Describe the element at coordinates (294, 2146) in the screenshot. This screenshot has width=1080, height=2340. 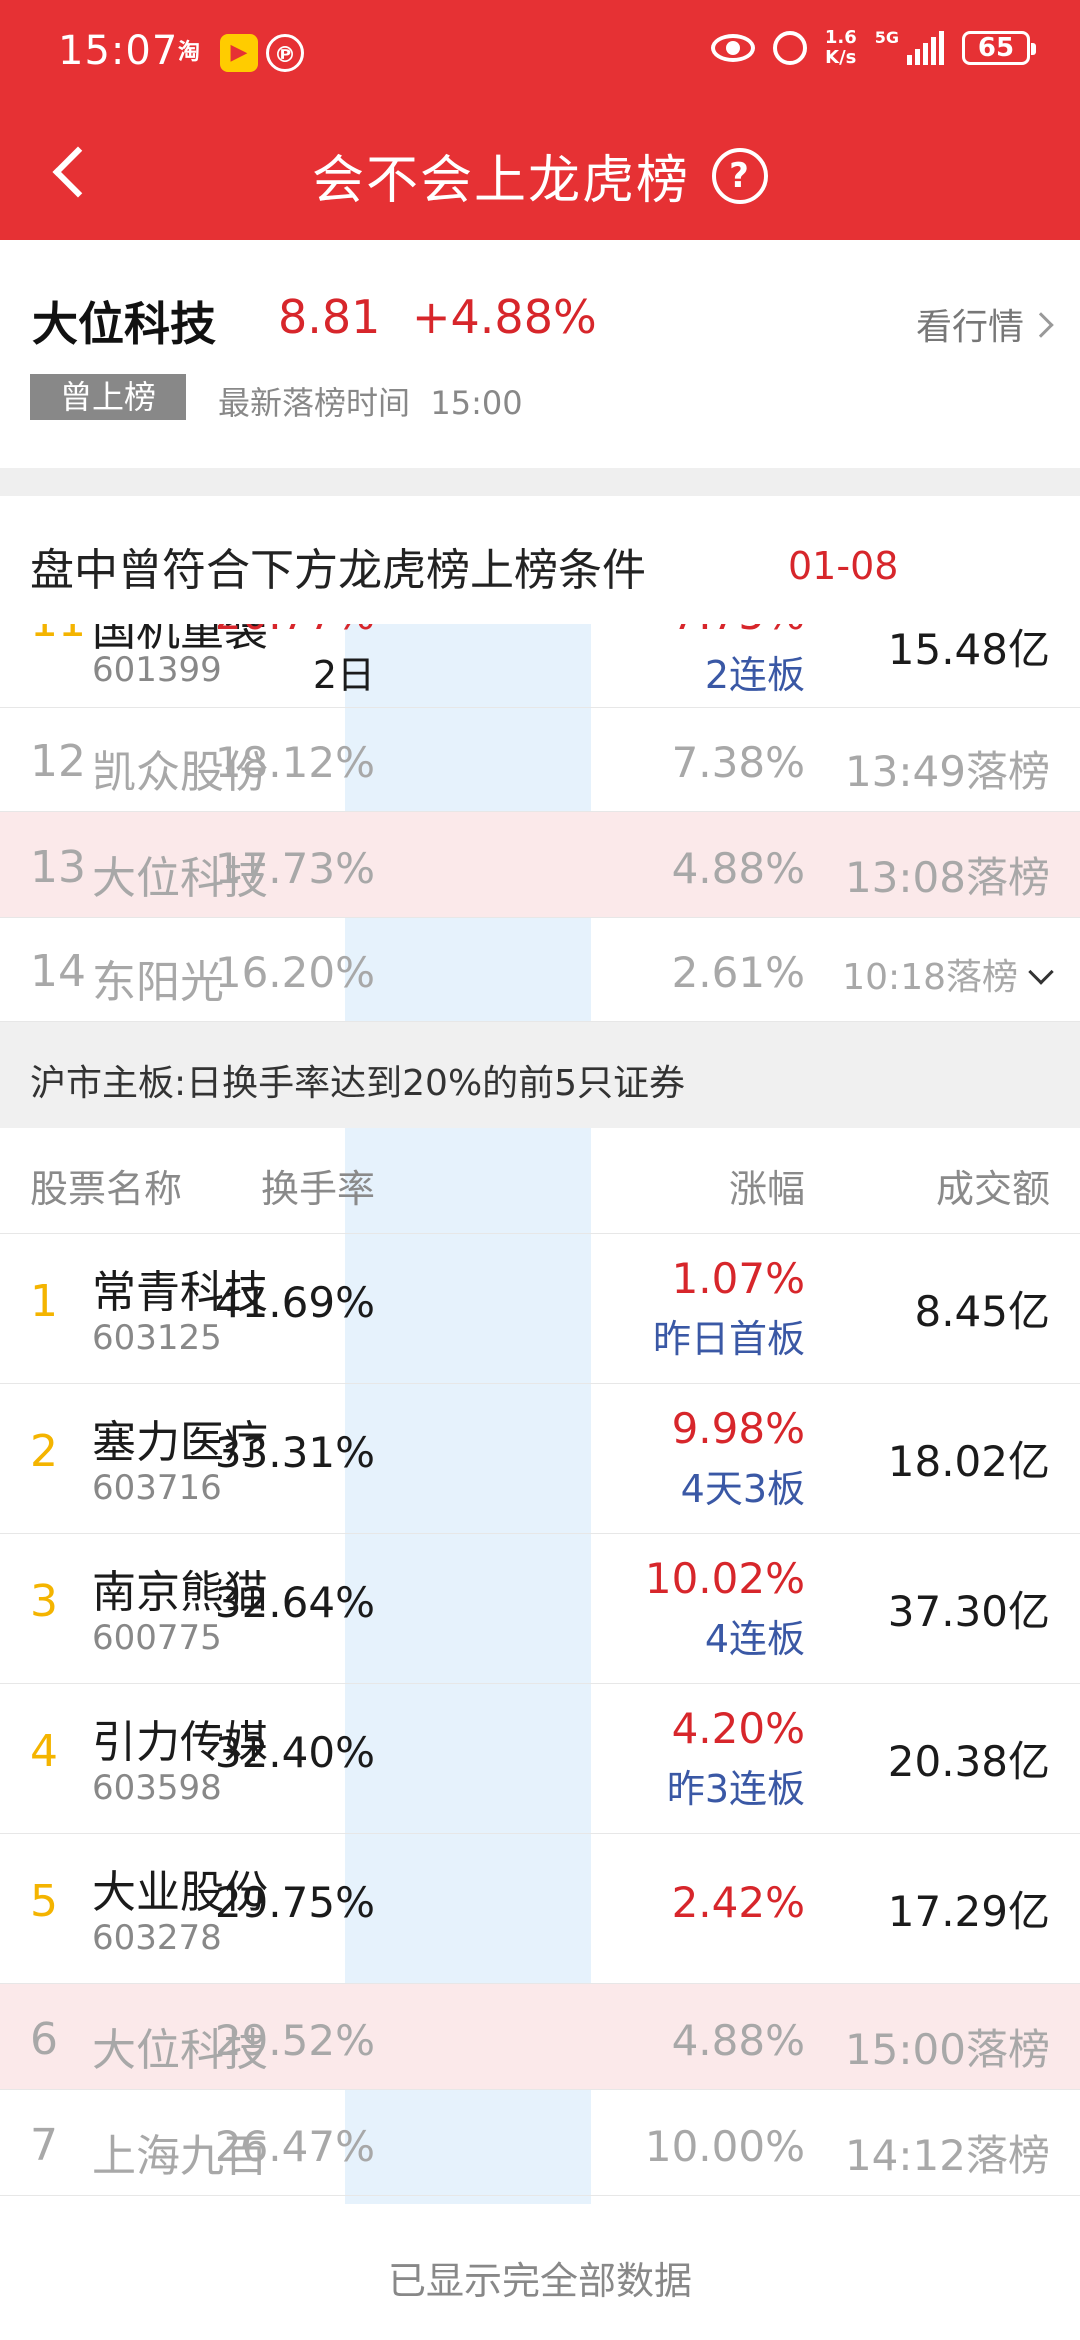
I see `row-turnover: 26.47%` at that location.